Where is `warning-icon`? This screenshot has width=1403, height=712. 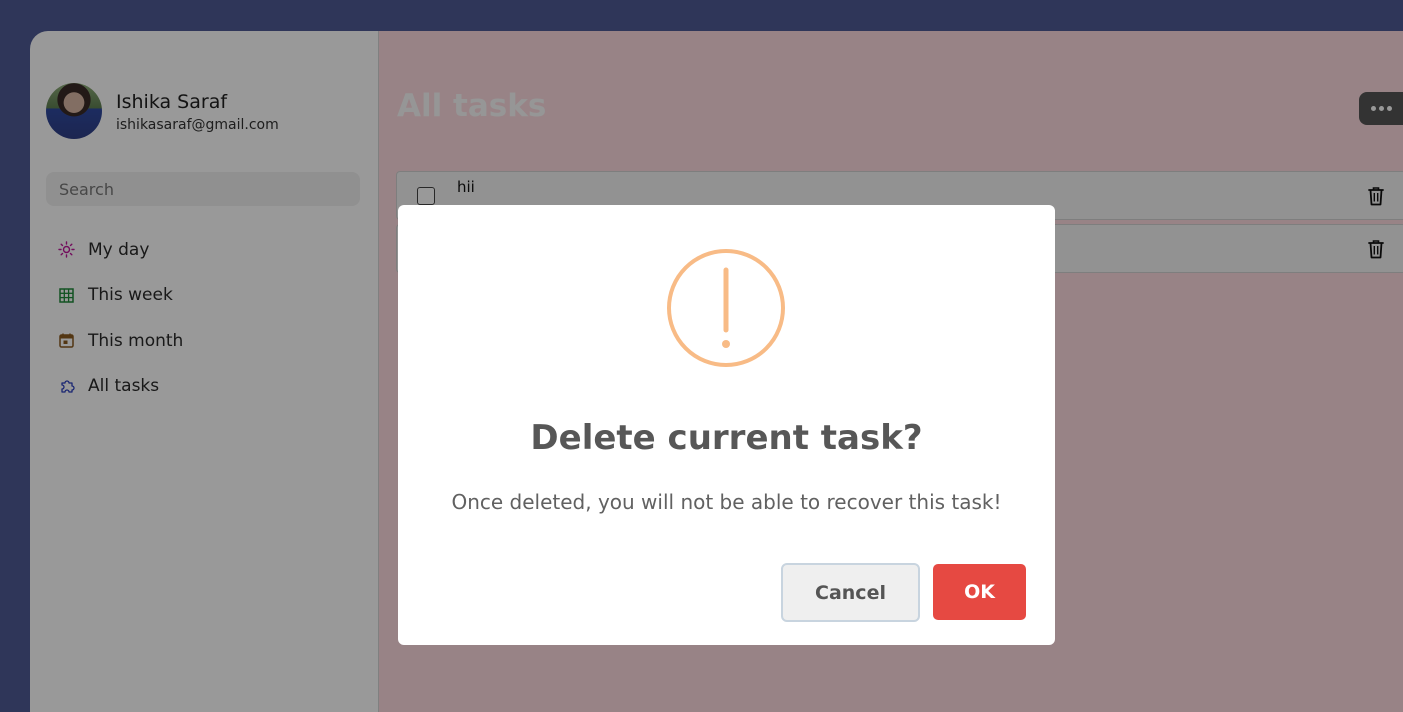
warning-icon is located at coordinates (726, 308).